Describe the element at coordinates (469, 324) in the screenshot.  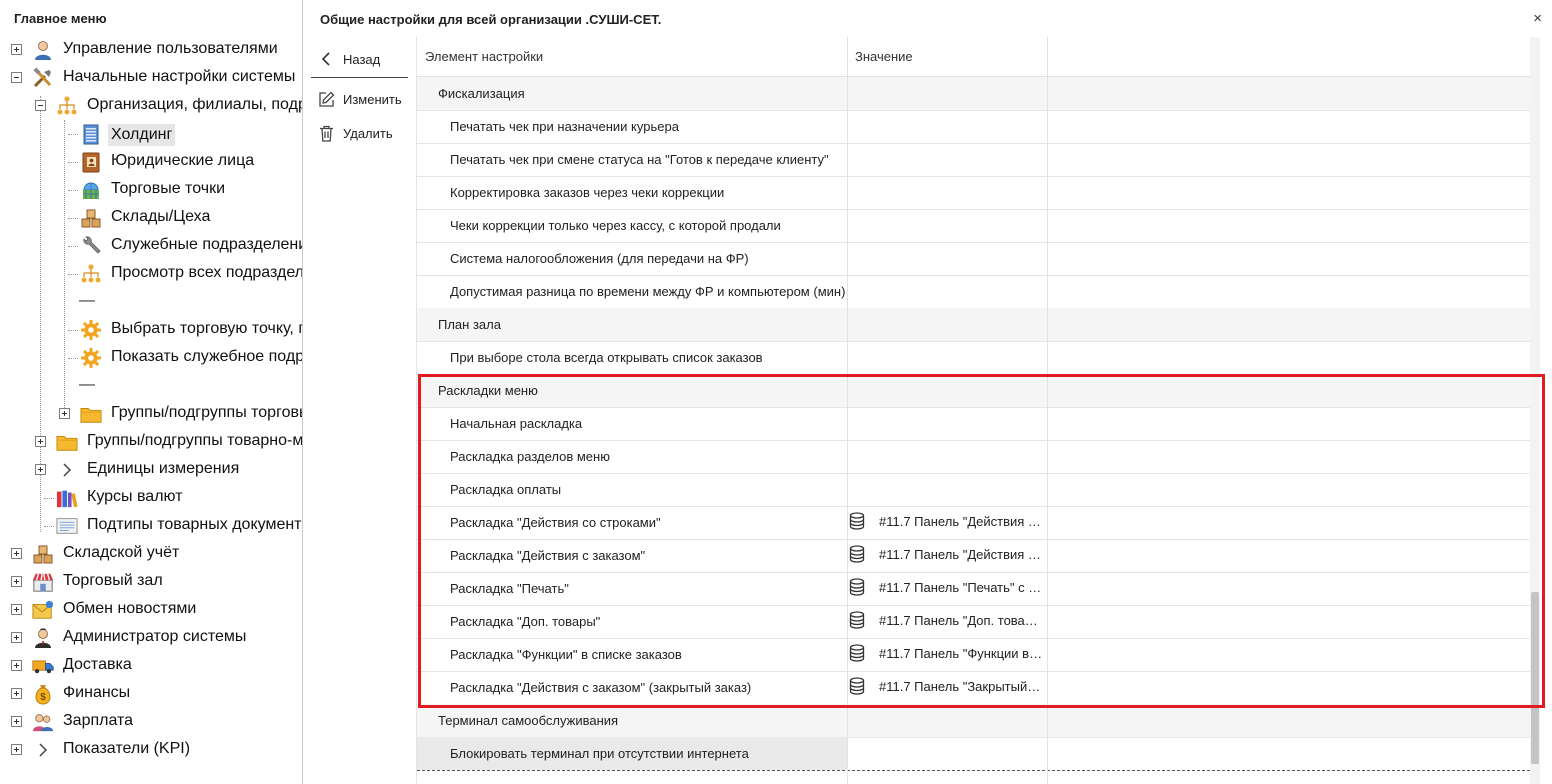
I see `group-label: План зала` at that location.